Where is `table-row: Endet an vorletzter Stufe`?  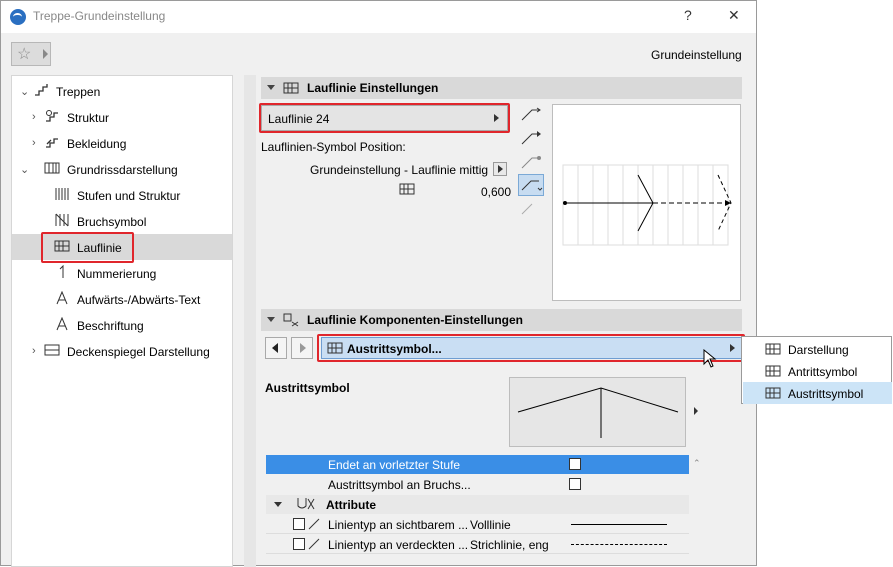
table-row: Endet an vorletzter Stufe is located at coordinates (477, 464).